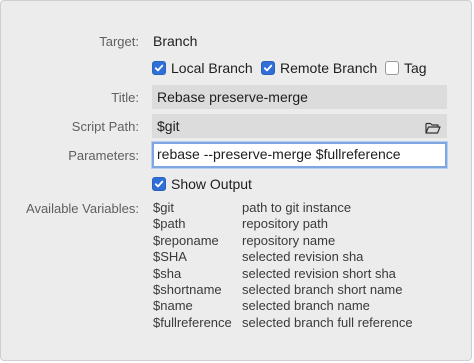 This screenshot has width=474, height=363. What do you see at coordinates (169, 224) in the screenshot?
I see `variable-name: $path` at bounding box center [169, 224].